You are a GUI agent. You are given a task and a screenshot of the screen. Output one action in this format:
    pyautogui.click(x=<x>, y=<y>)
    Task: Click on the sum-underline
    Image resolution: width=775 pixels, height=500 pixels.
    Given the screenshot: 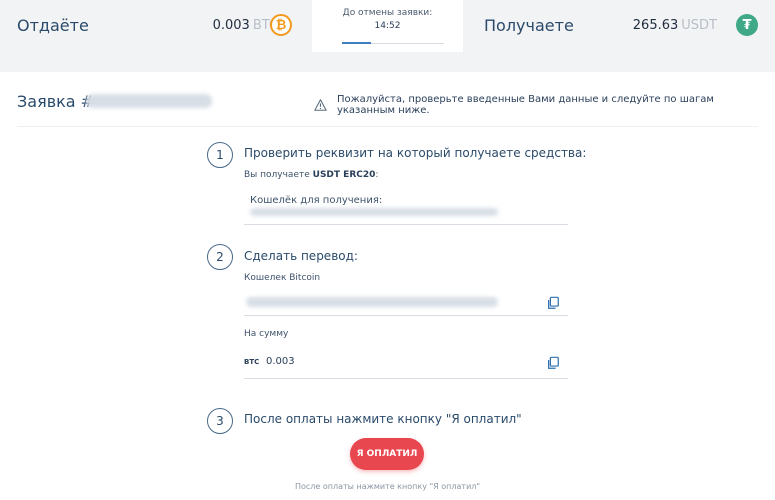 What is the action you would take?
    pyautogui.click(x=406, y=378)
    